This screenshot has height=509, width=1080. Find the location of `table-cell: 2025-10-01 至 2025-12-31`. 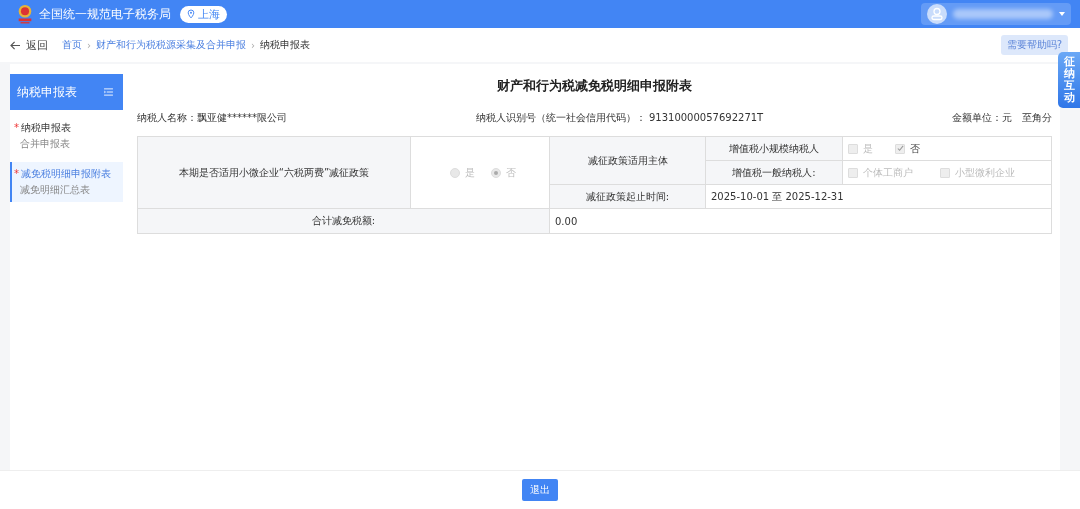

table-cell: 2025-10-01 至 2025-12-31 is located at coordinates (879, 197).